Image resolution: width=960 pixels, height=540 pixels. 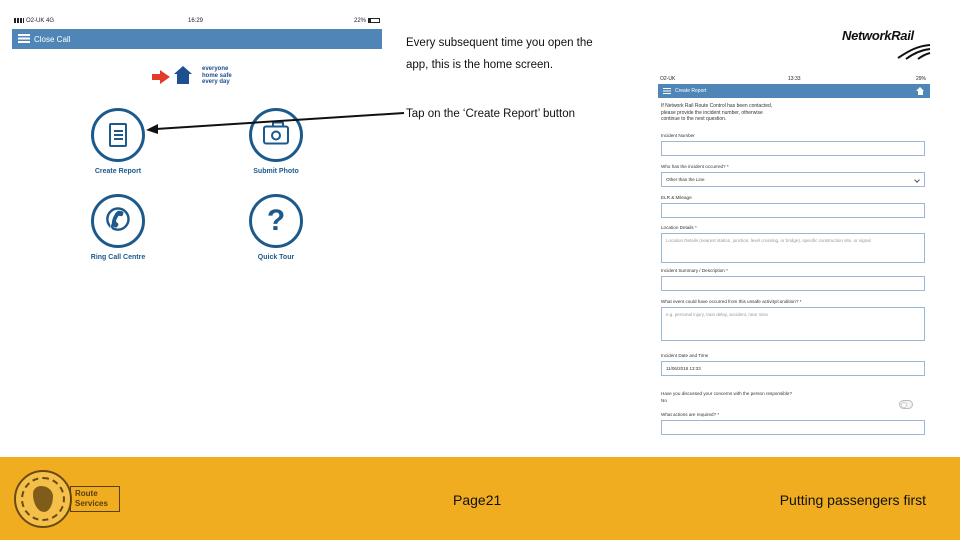 I want to click on app-title: Close Call, so click(x=52, y=39).